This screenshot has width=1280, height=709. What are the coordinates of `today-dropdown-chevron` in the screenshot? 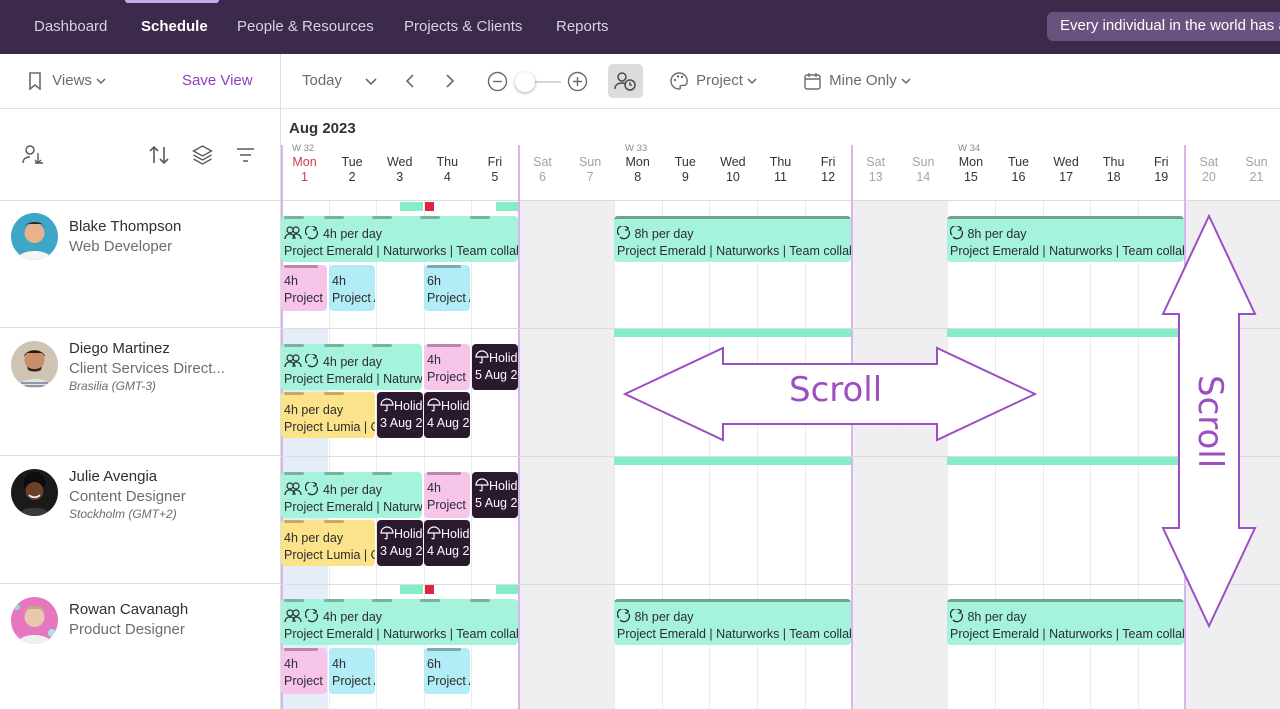 It's located at (371, 80).